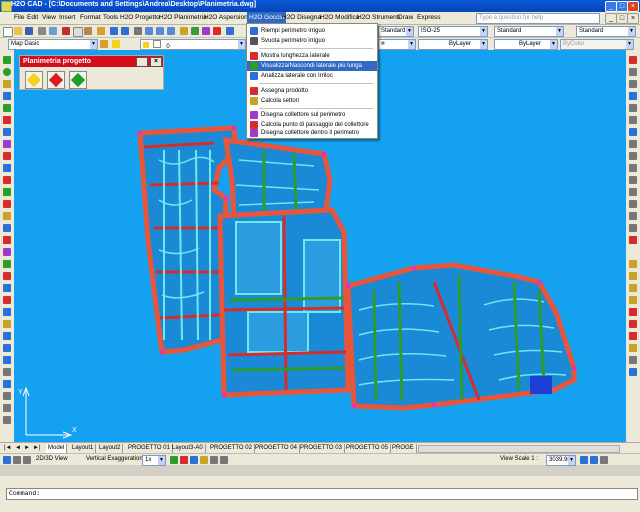  What do you see at coordinates (312, 41) in the screenshot?
I see `menu-item-svuota: Svuota perimetro irriguo` at bounding box center [312, 41].